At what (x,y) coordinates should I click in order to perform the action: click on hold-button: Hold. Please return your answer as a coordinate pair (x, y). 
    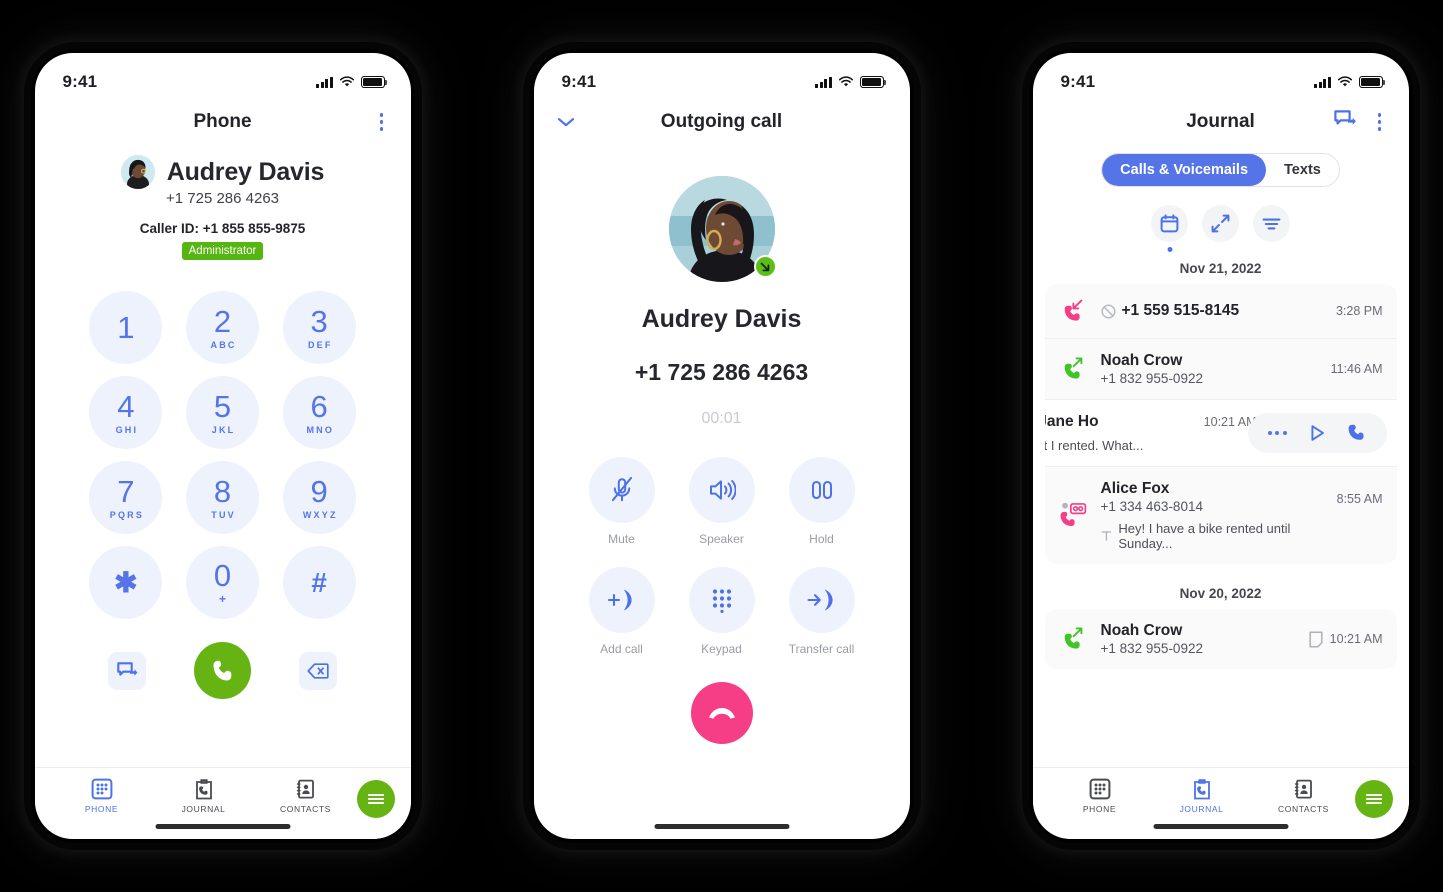
    Looking at the image, I should click on (821, 501).